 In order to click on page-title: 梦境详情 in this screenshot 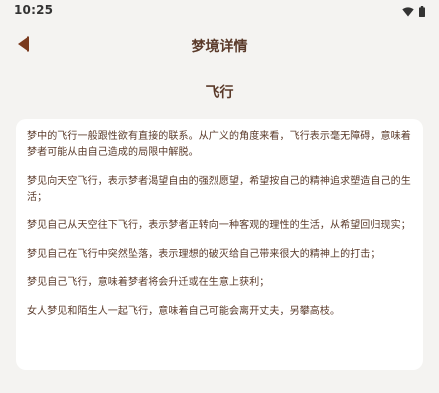, I will do `click(219, 47)`.